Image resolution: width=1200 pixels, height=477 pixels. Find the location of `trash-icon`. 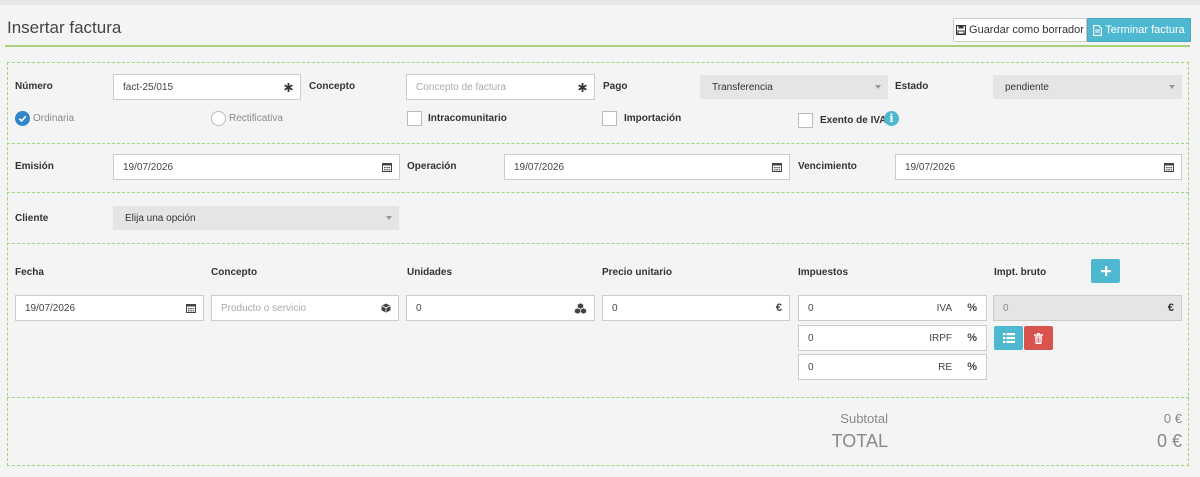

trash-icon is located at coordinates (1038, 338).